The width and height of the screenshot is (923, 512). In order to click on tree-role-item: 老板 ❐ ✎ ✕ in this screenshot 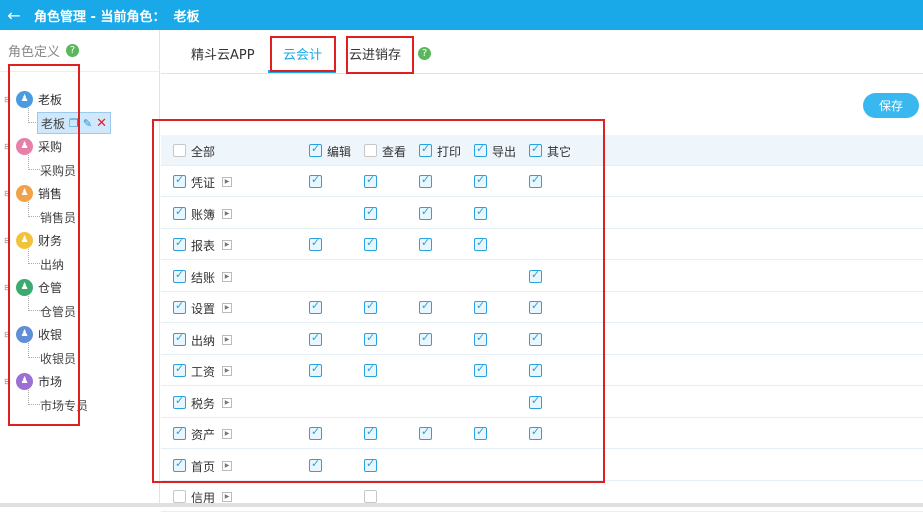, I will do `click(74, 123)`.